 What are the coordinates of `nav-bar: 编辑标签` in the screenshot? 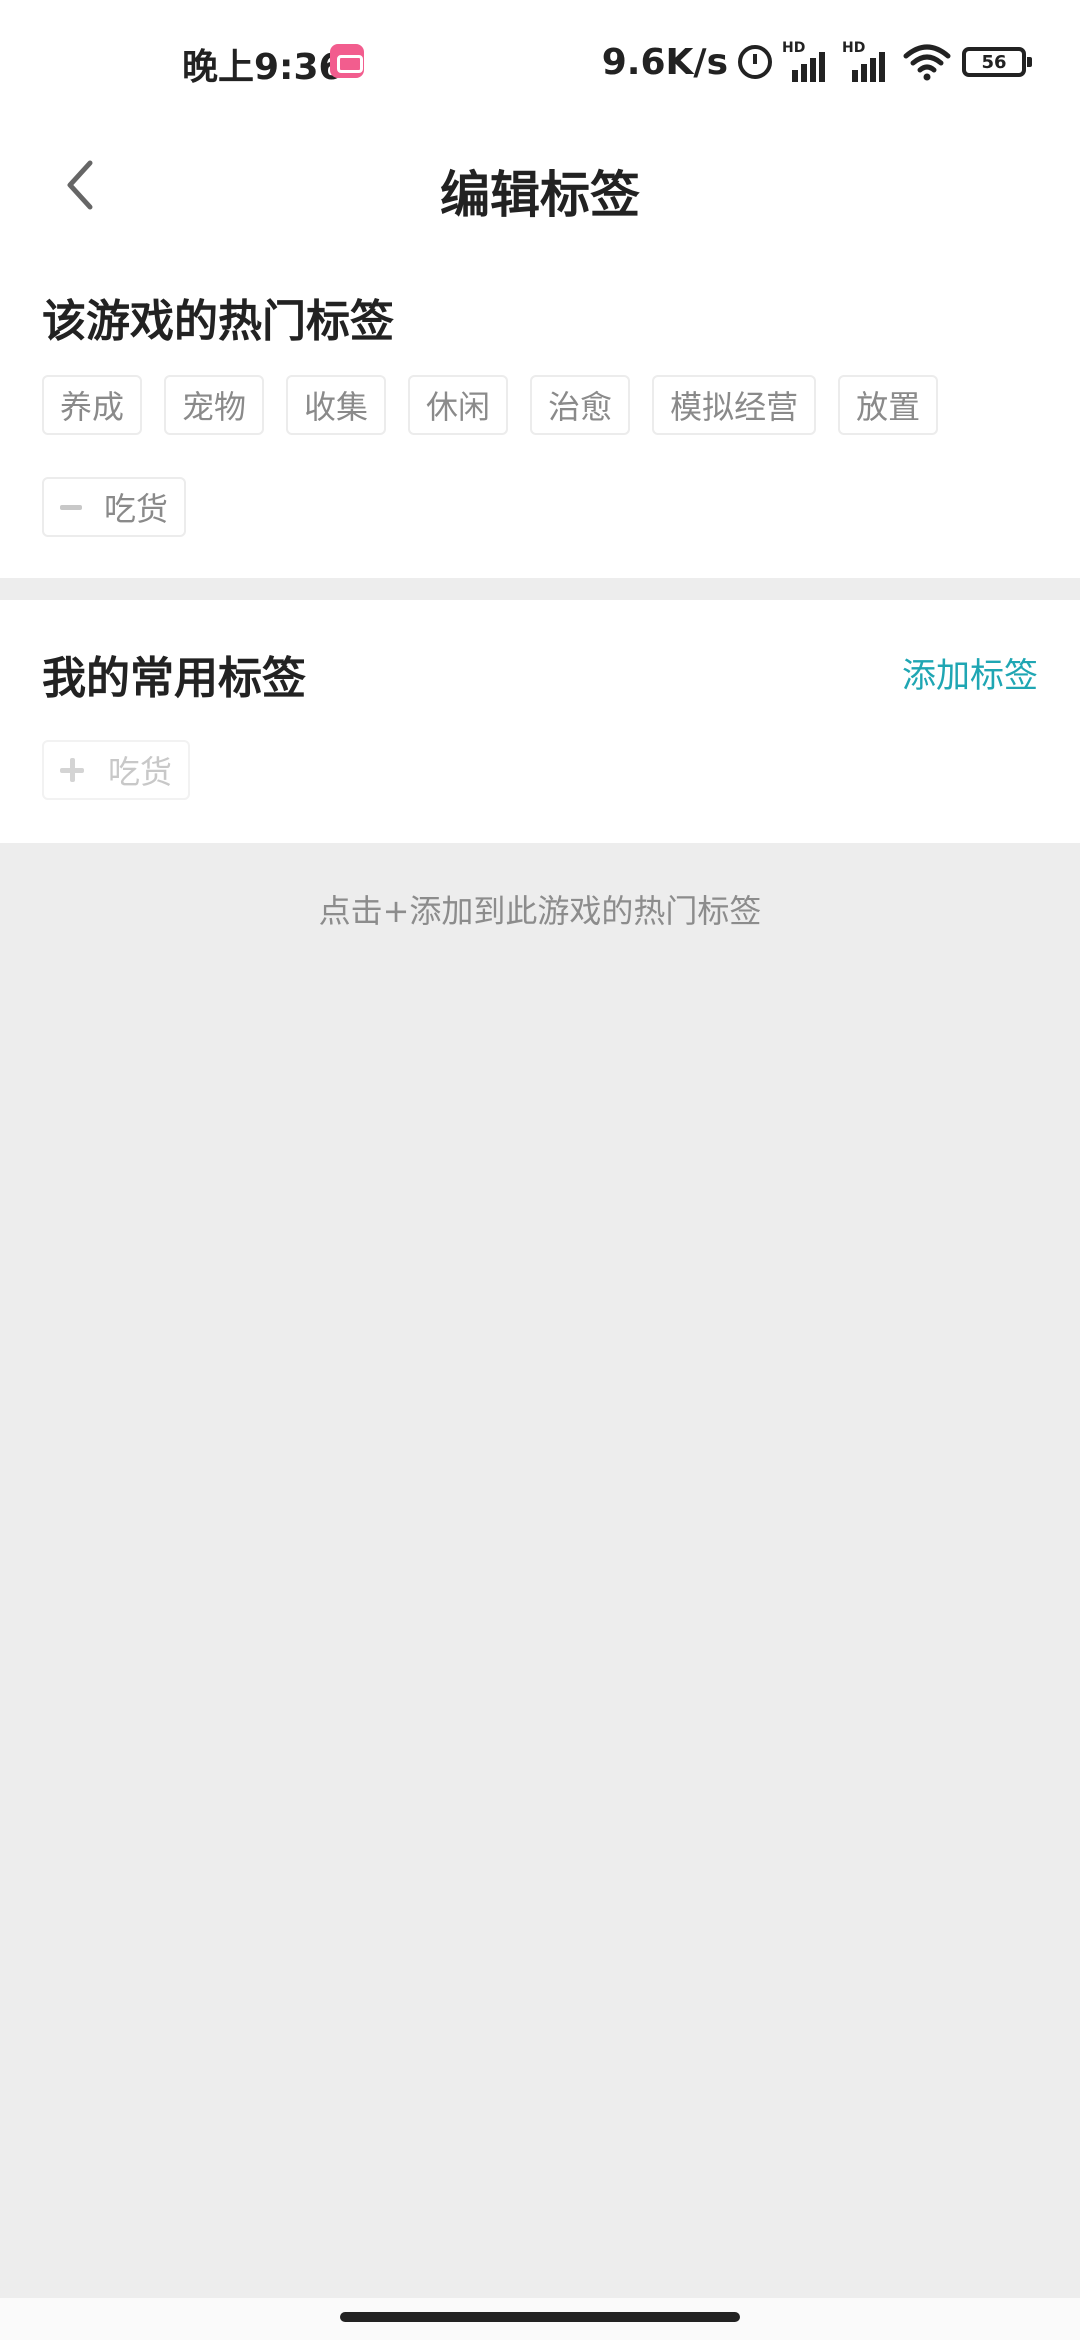 It's located at (540, 185).